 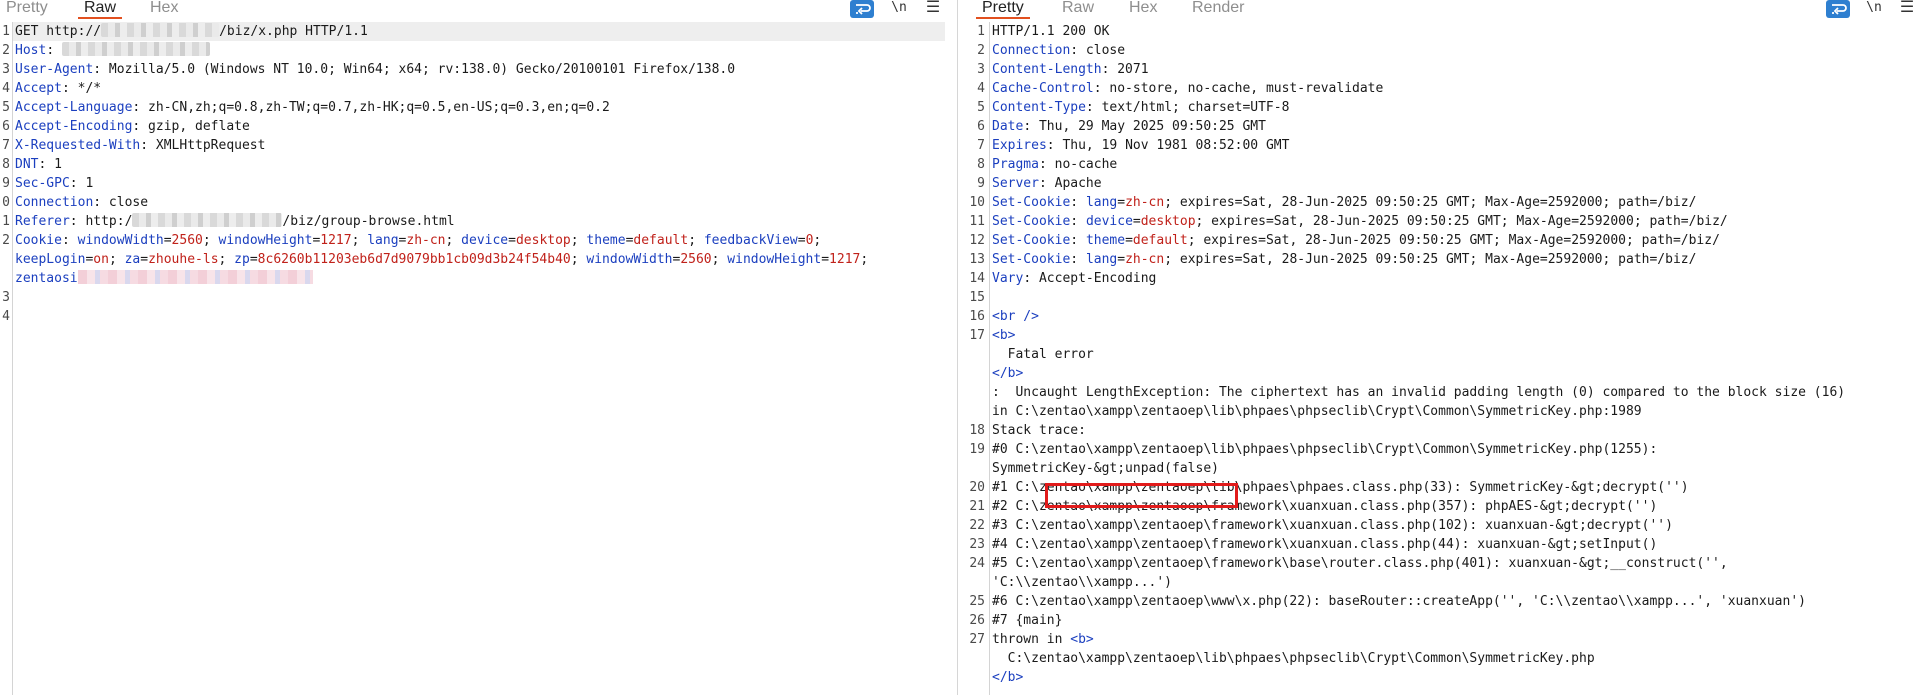 I want to click on request-tab-pretty: Pretty, so click(x=27, y=9).